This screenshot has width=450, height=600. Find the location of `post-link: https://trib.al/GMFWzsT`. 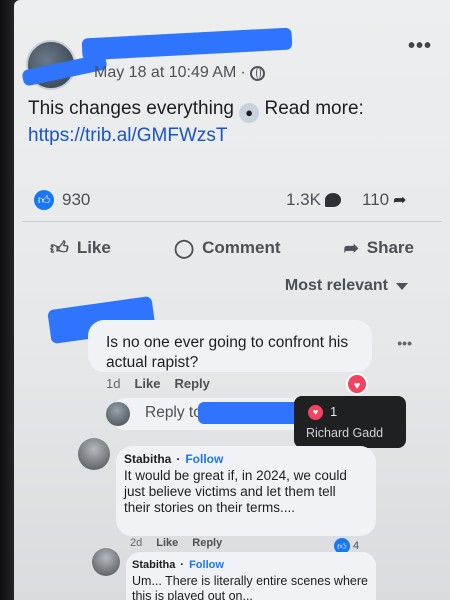

post-link: https://trib.al/GMFWzsT is located at coordinates (128, 136).